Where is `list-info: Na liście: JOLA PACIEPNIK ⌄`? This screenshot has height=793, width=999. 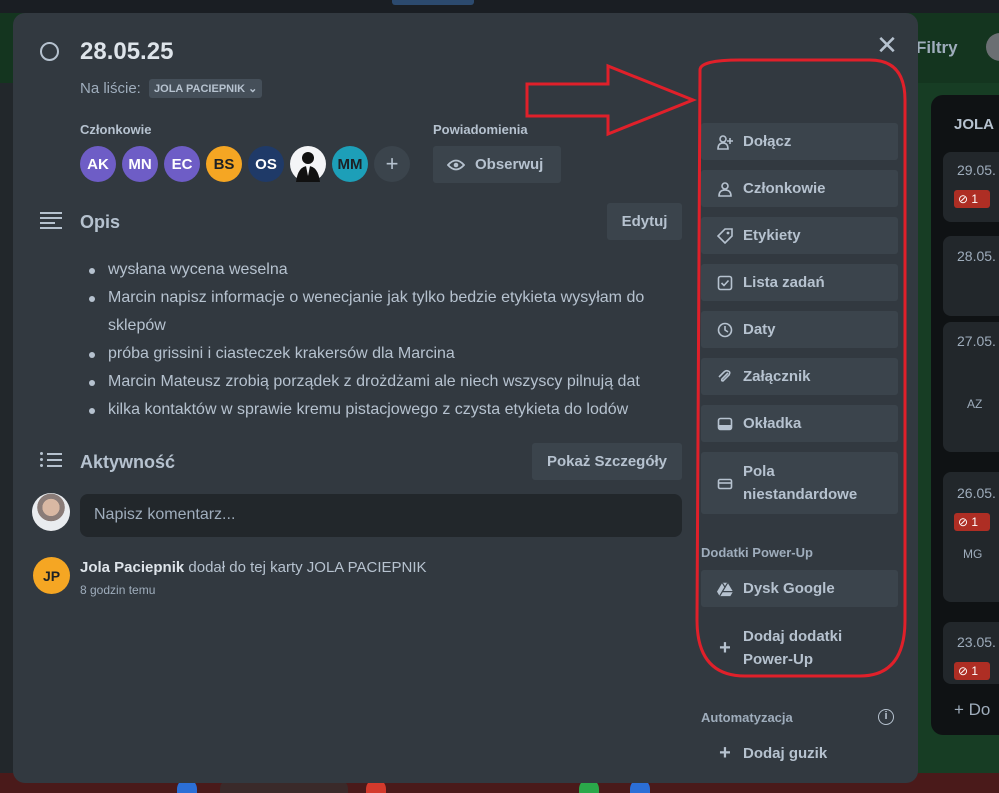 list-info: Na liście: JOLA PACIEPNIK ⌄ is located at coordinates (171, 88).